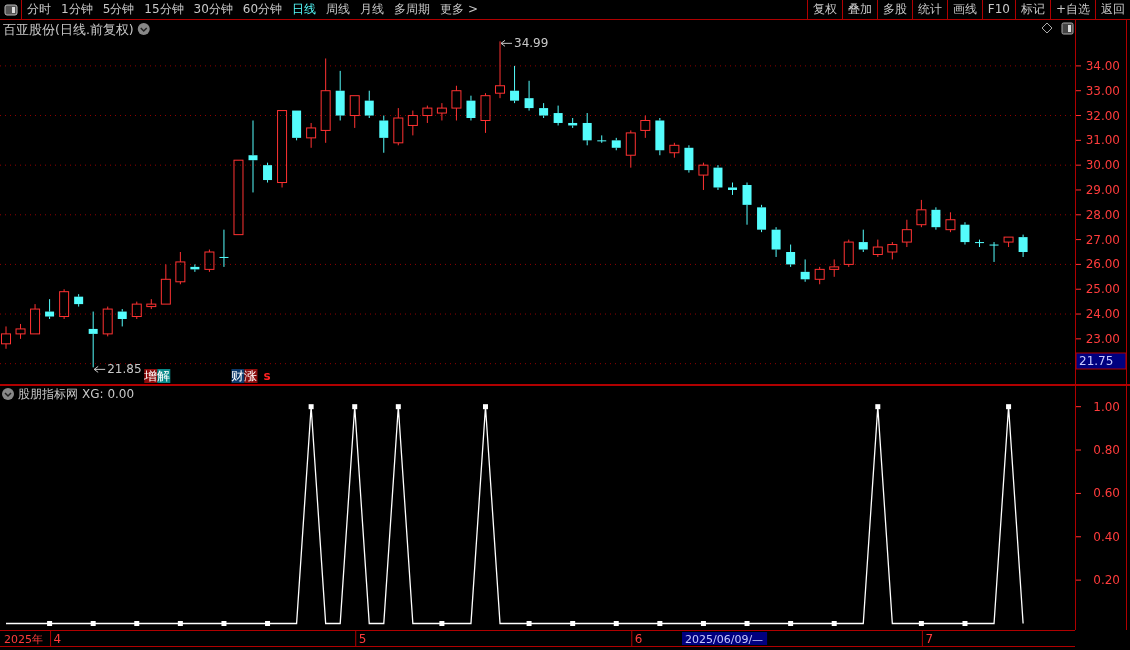 This screenshot has height=650, width=1130. What do you see at coordinates (1102, 165) in the screenshot?
I see `axis-label: 30.00` at bounding box center [1102, 165].